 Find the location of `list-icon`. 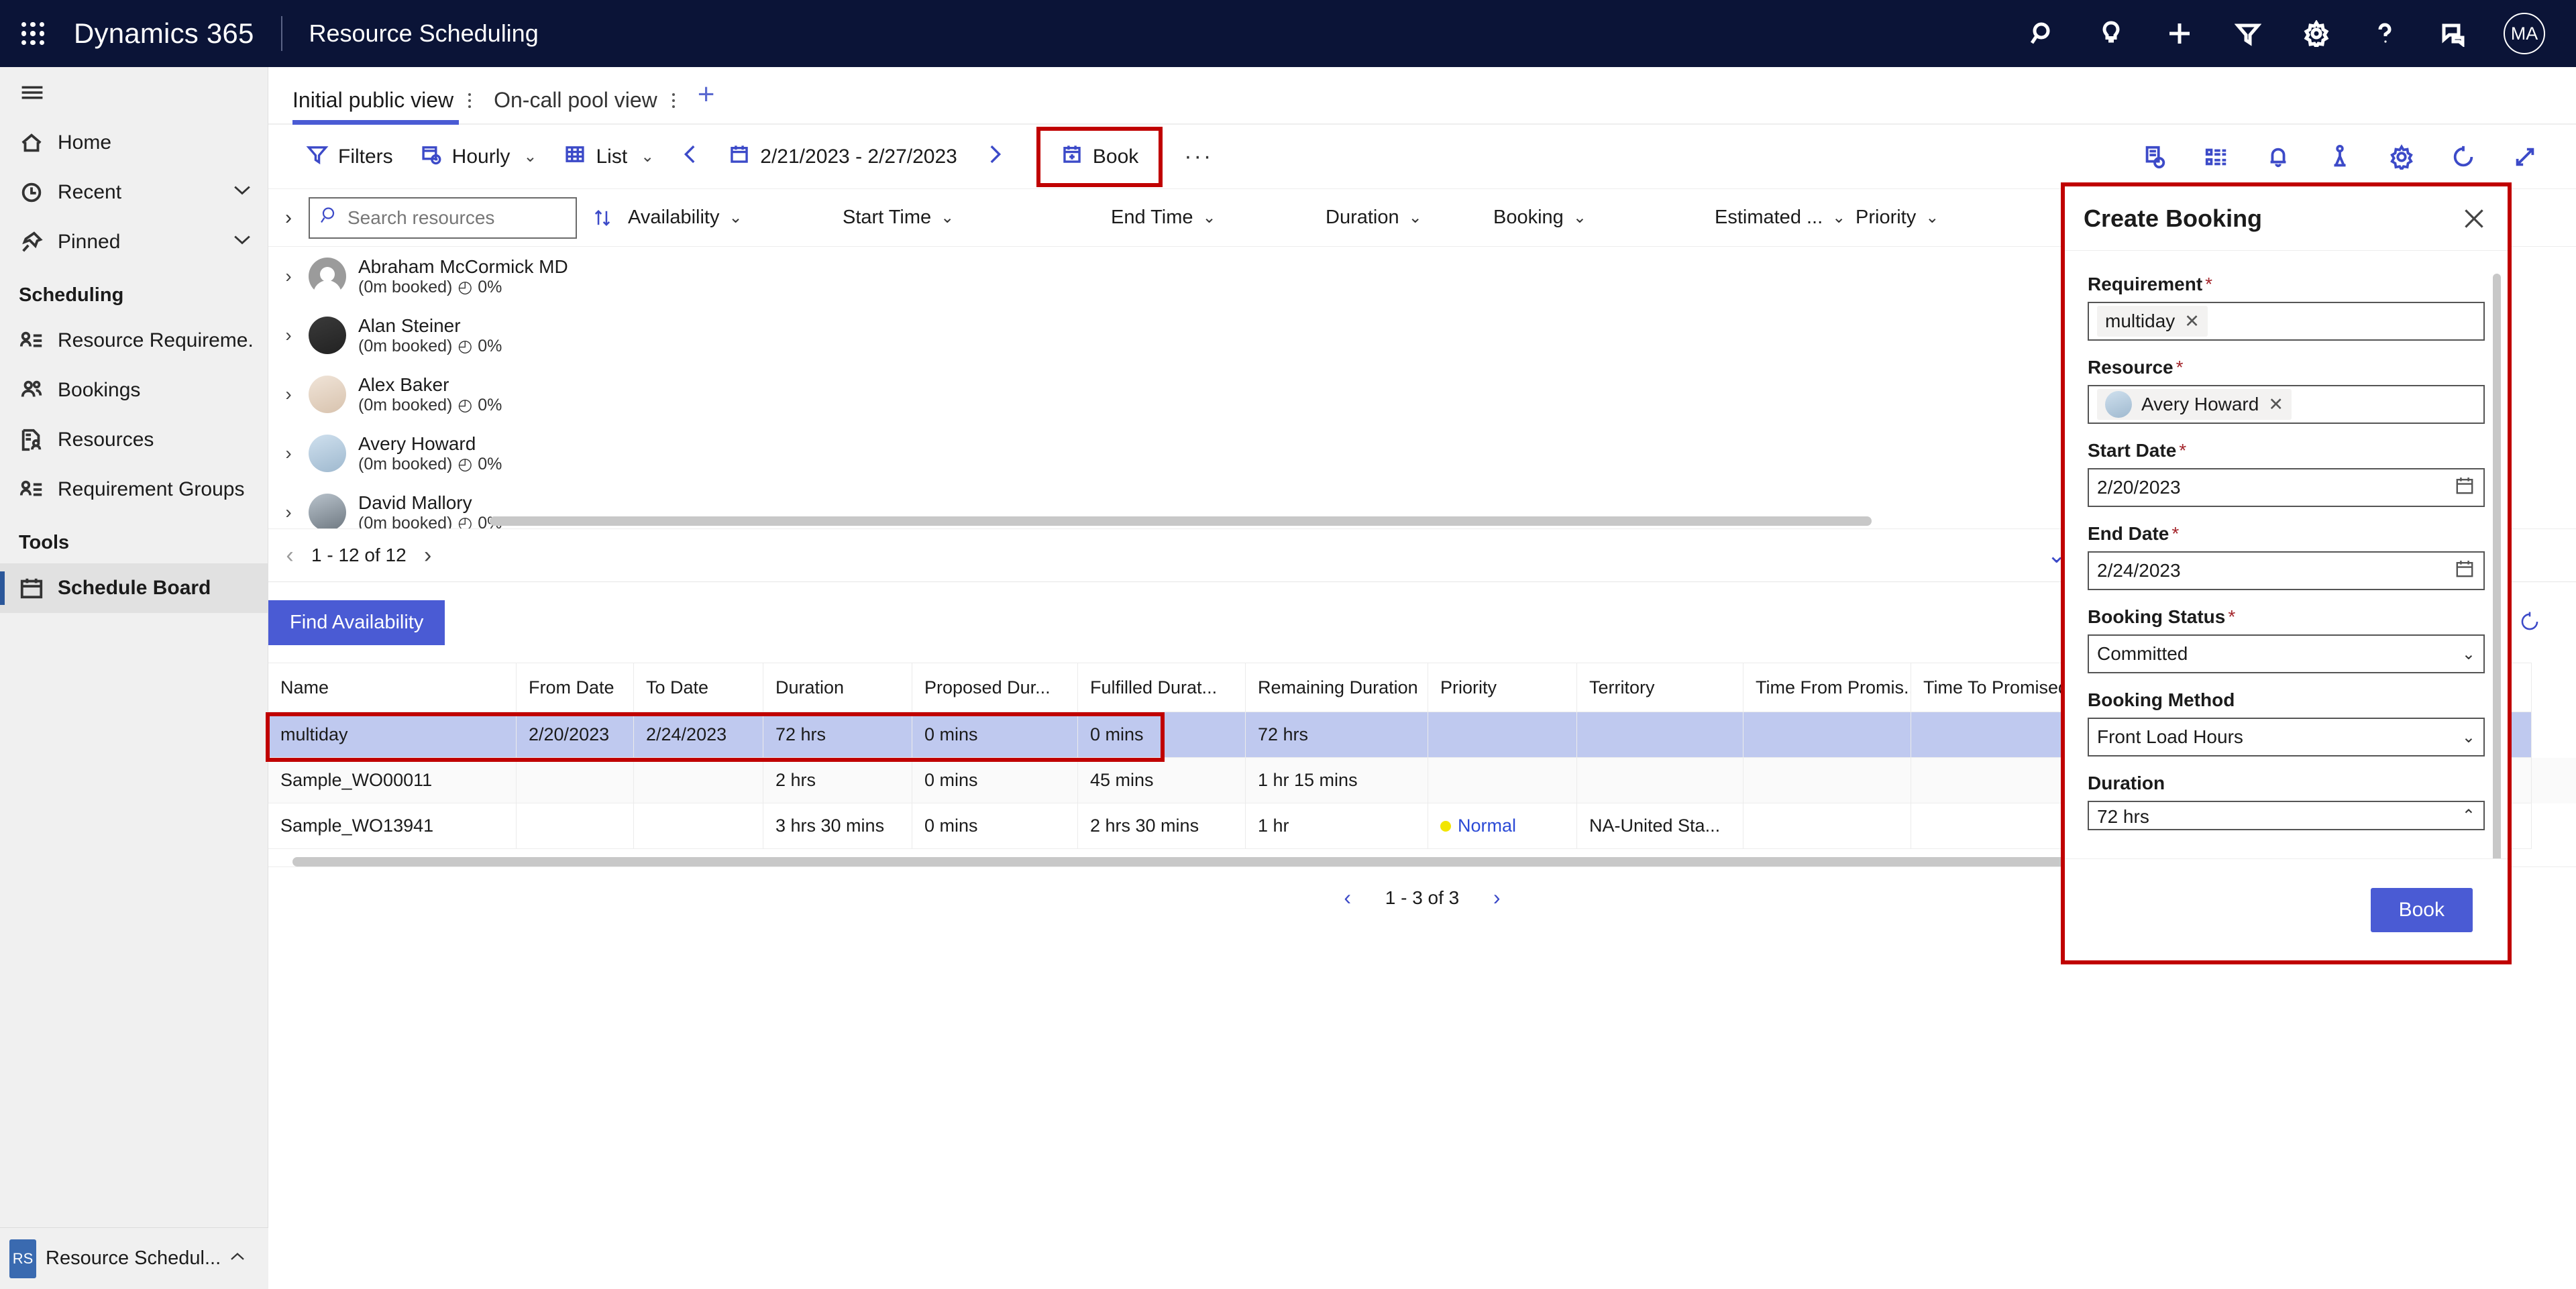

list-icon is located at coordinates (2216, 157).